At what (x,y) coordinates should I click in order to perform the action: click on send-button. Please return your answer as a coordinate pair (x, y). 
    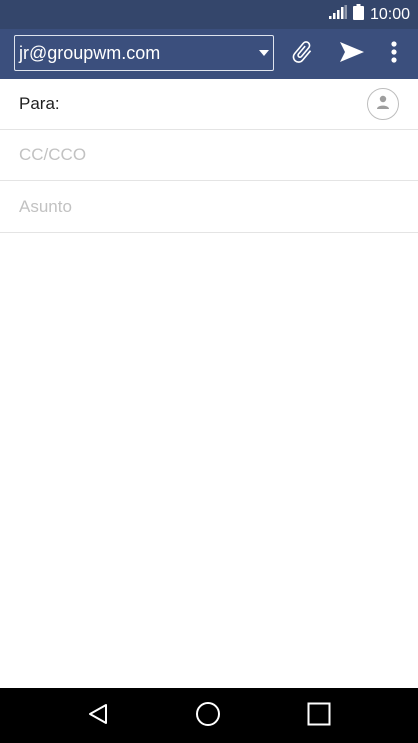
    Looking at the image, I should click on (352, 54).